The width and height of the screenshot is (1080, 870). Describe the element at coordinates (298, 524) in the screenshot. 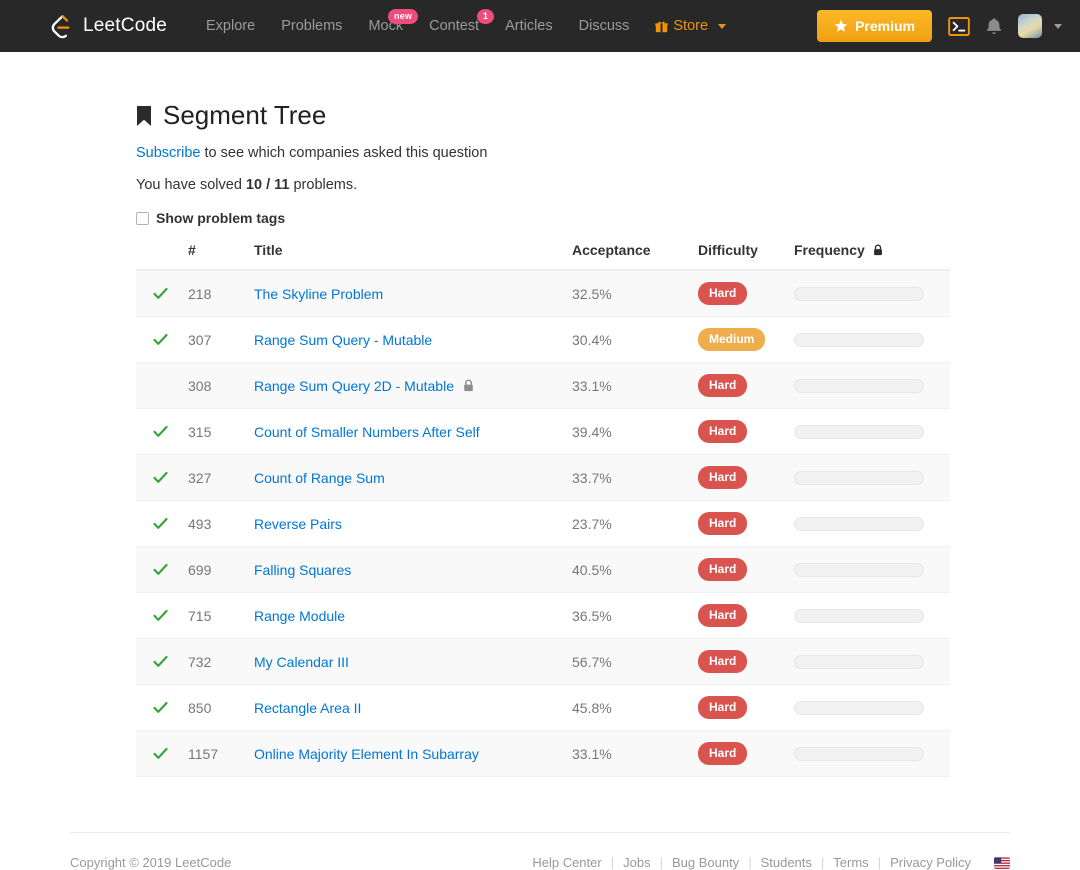

I see `problem-title-link: Reverse Pairs` at that location.